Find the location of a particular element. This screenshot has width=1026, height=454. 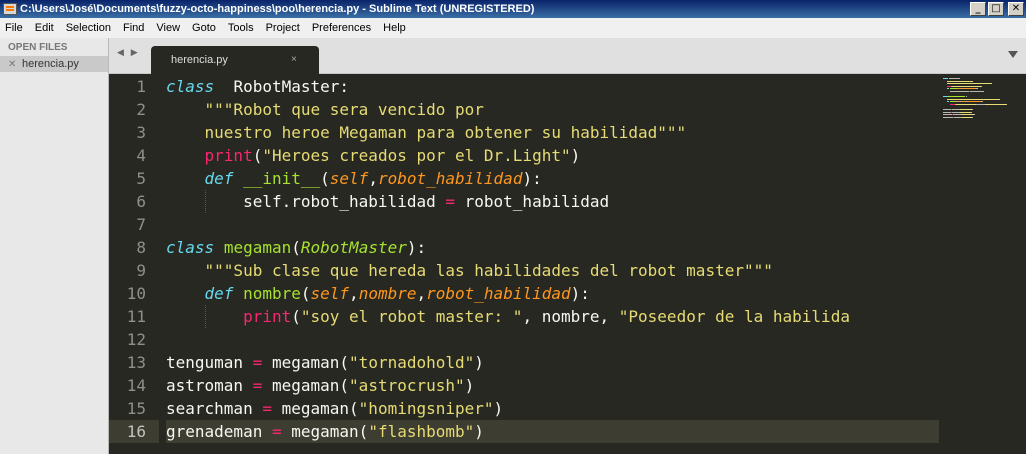

line-number: 15 is located at coordinates (136, 408).